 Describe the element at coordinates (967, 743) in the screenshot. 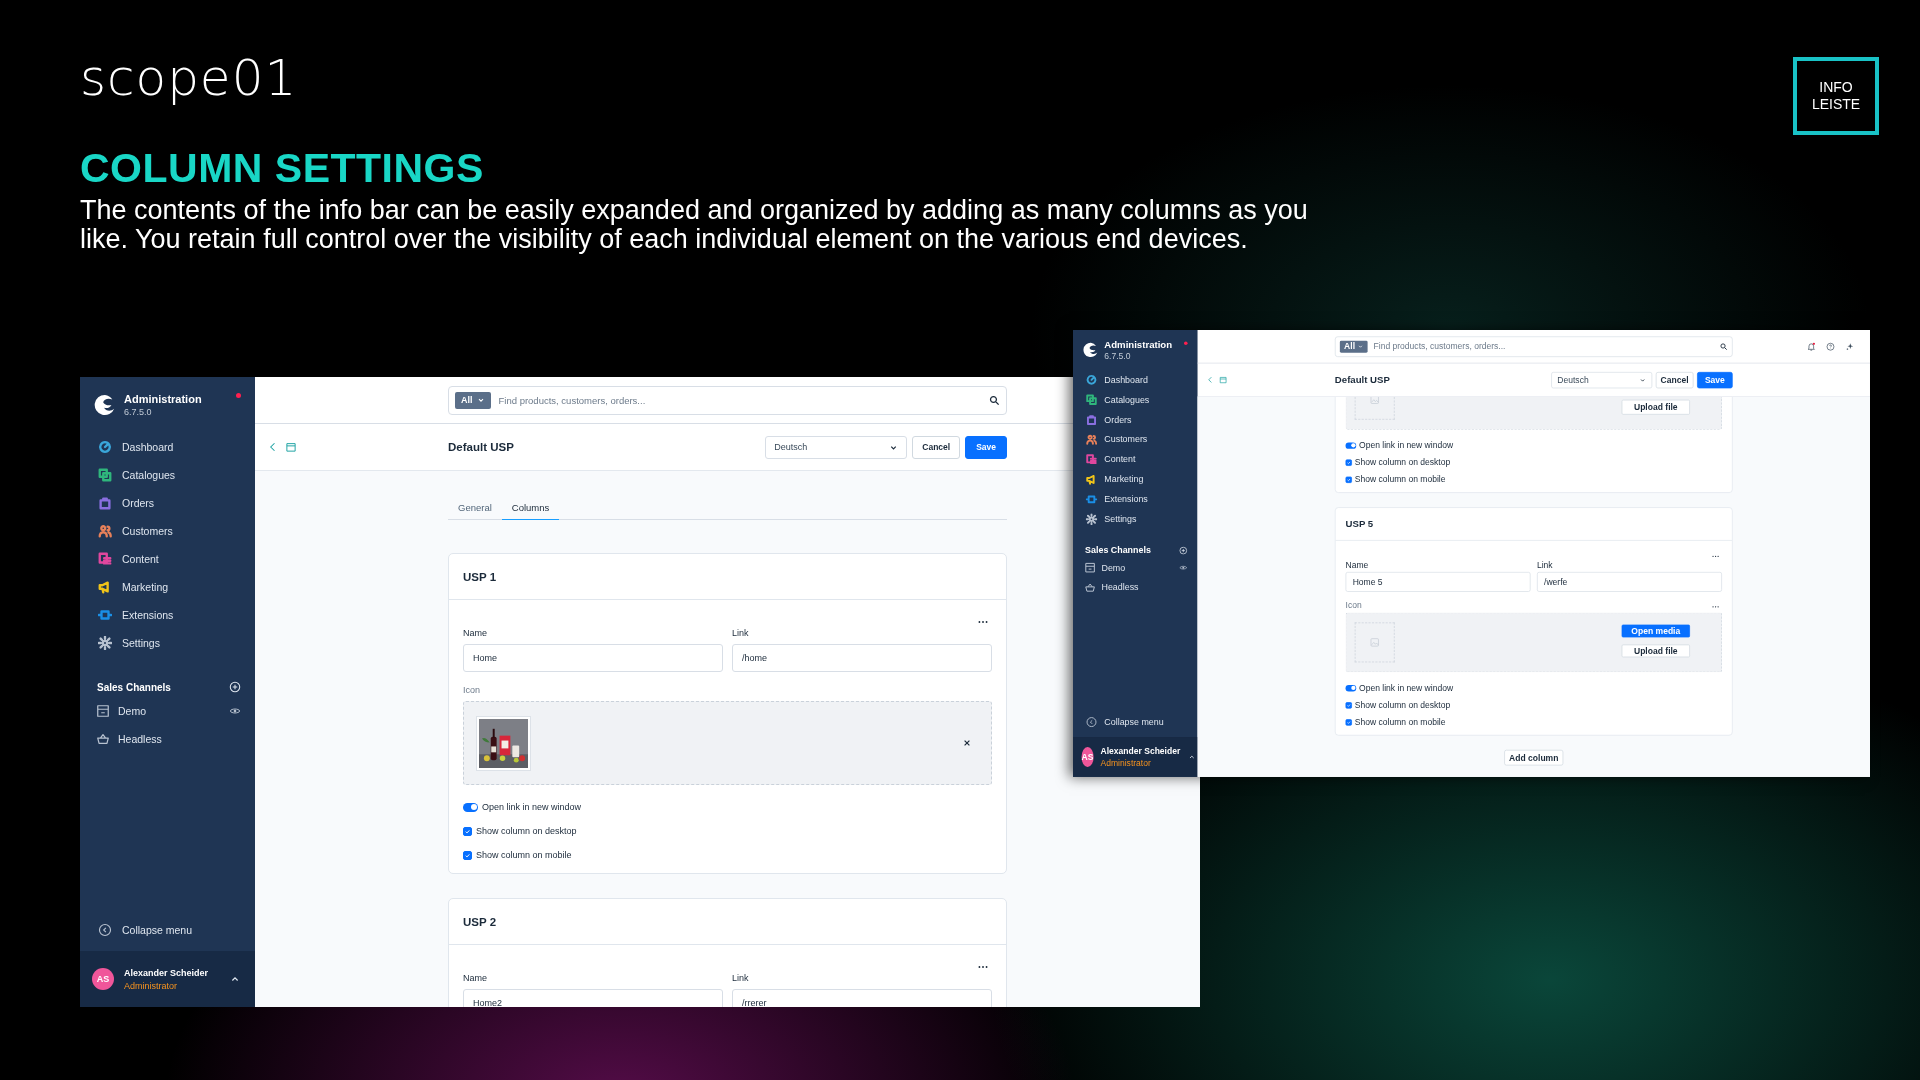

I see `close-icon` at that location.